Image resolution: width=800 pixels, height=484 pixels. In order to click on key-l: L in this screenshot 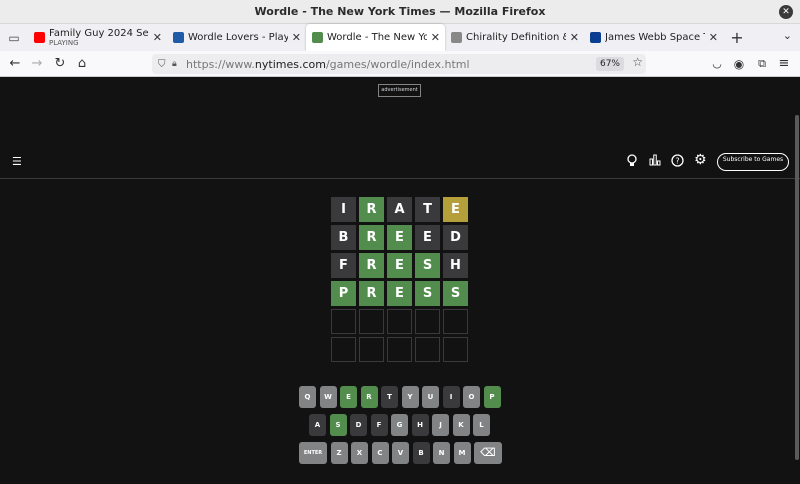, I will do `click(481, 425)`.